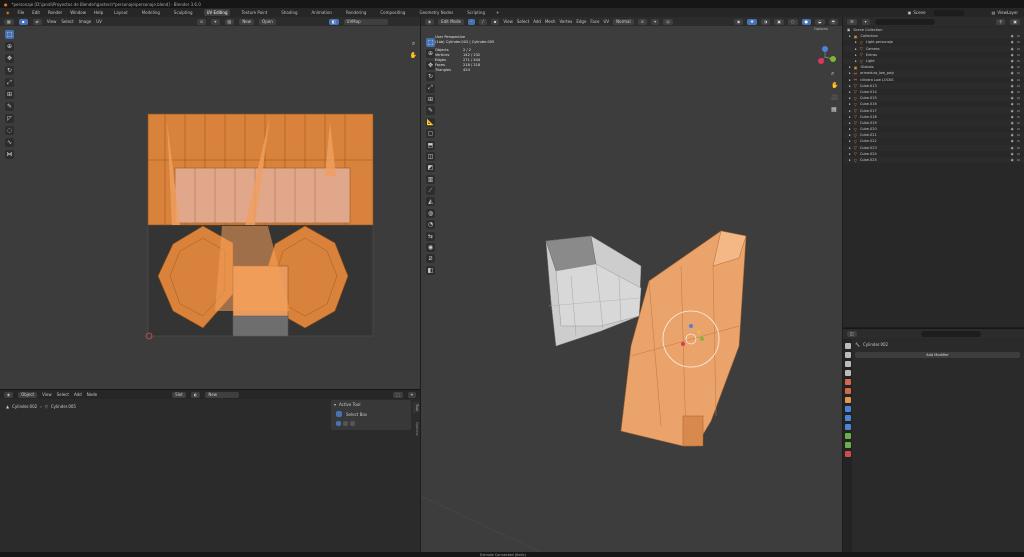 This screenshot has width=1024, height=557. I want to click on world-tab-icon, so click(847, 391).